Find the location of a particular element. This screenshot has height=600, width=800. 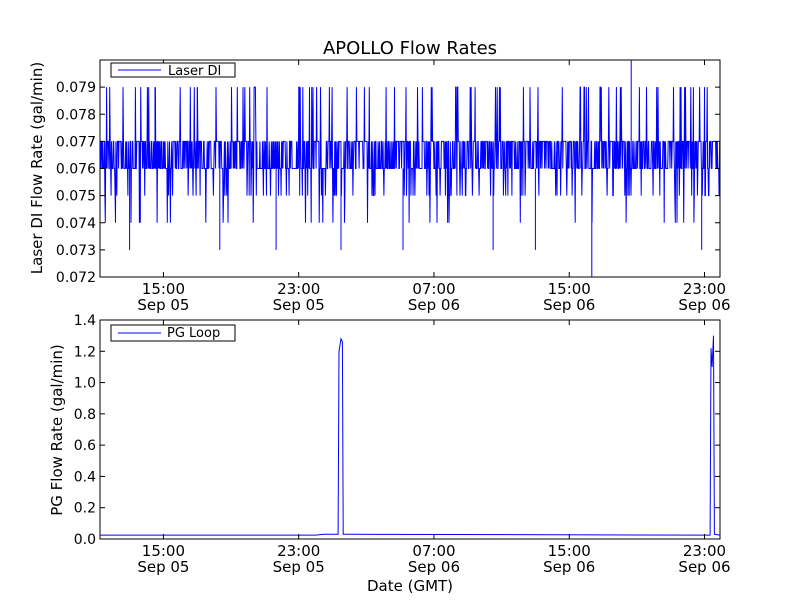

laser-di-y-tick-label: 0.072 is located at coordinates (76, 278).